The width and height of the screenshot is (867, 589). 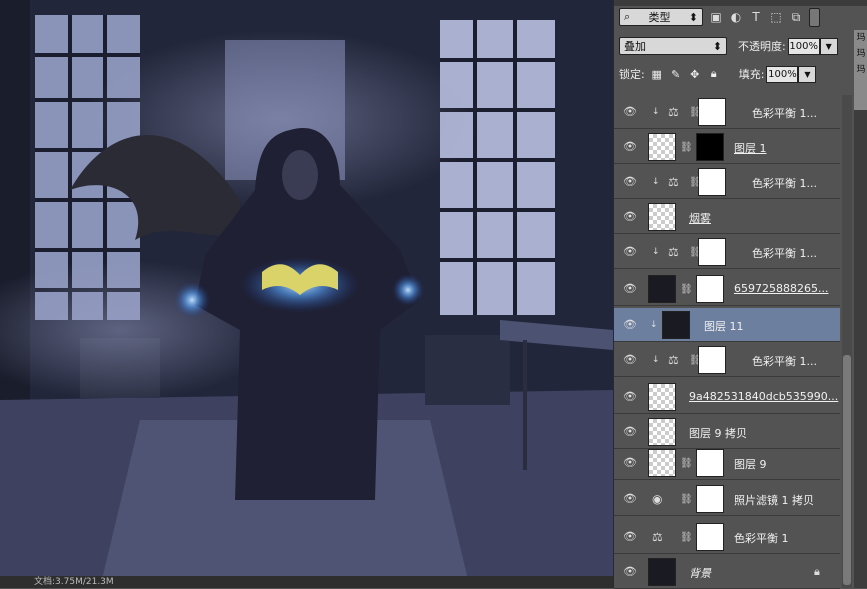 I want to click on layer-name: 图层 11, so click(x=724, y=326).